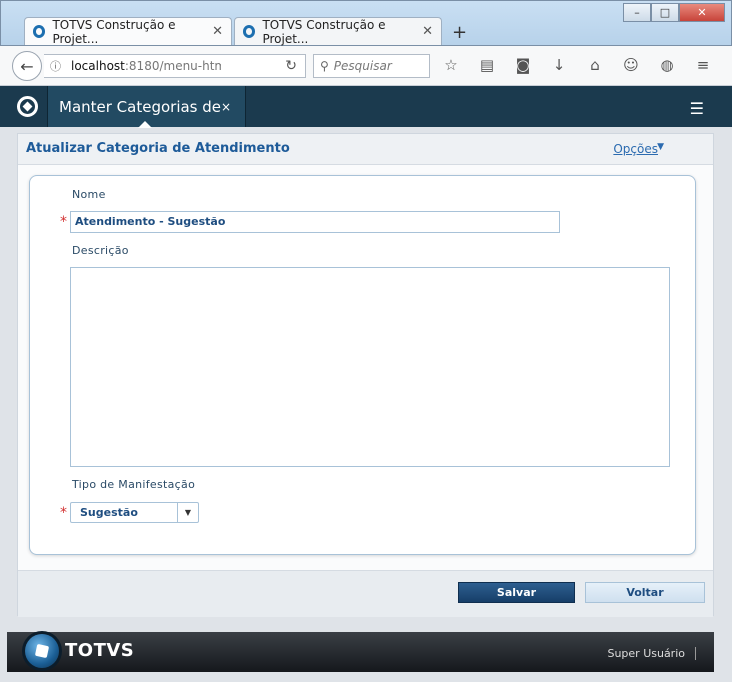 The width and height of the screenshot is (732, 682). I want to click on search-icon: ⚲, so click(324, 66).